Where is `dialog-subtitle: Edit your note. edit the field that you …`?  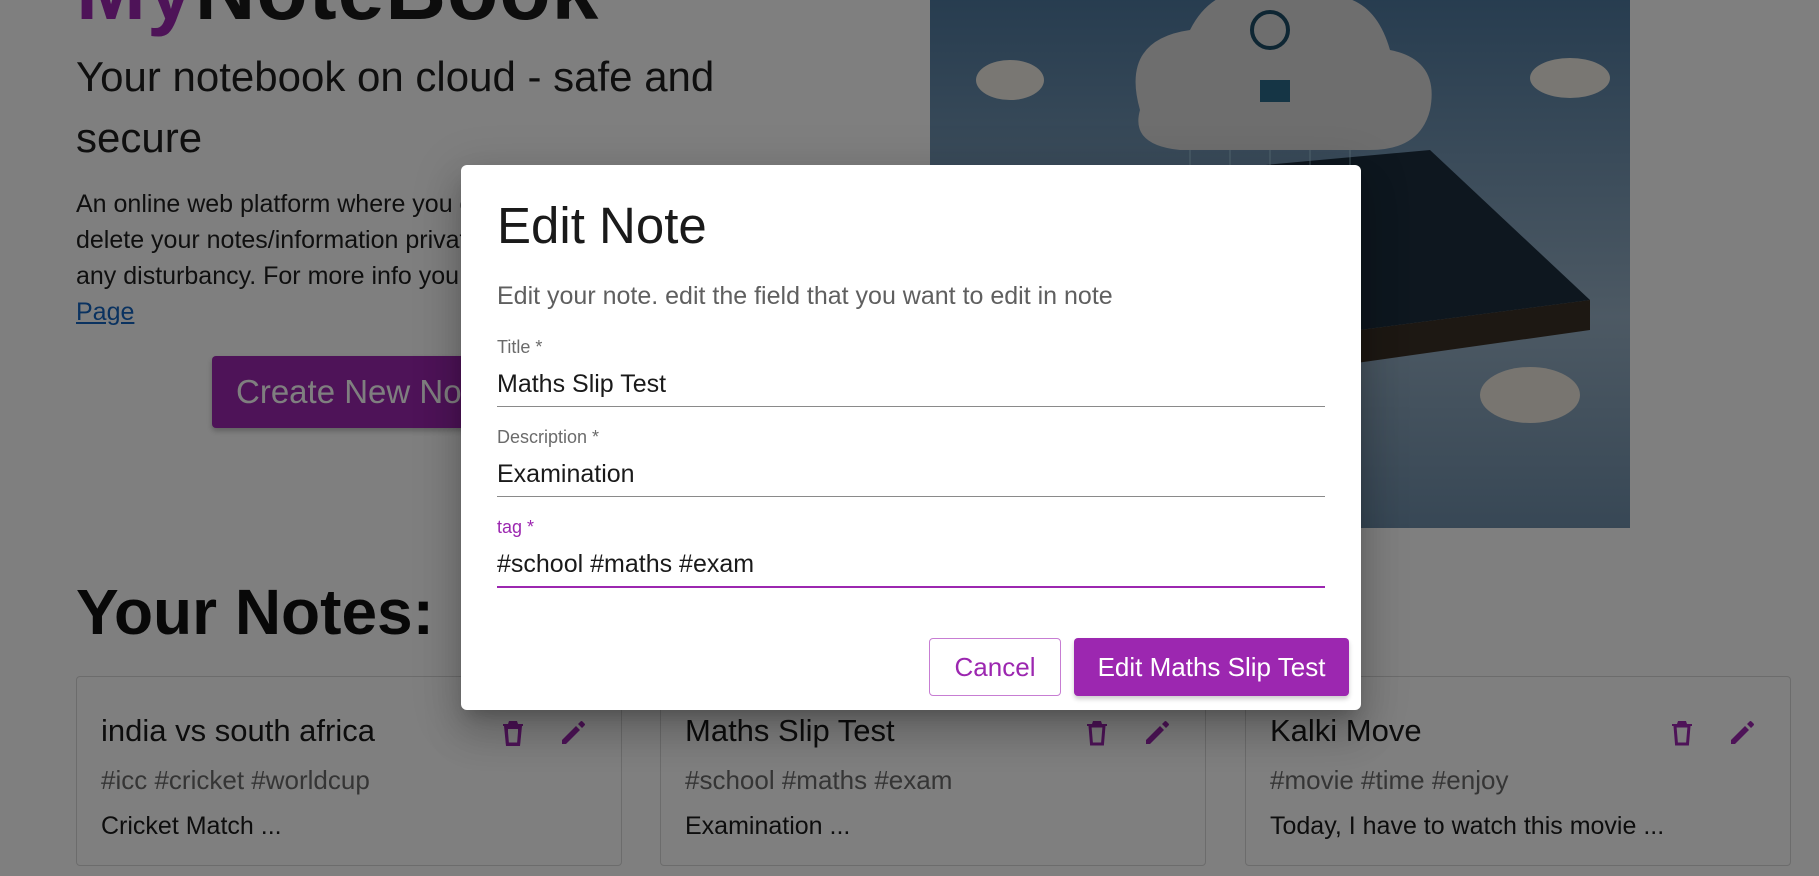
dialog-subtitle: Edit your note. edit the field that you … is located at coordinates (805, 296).